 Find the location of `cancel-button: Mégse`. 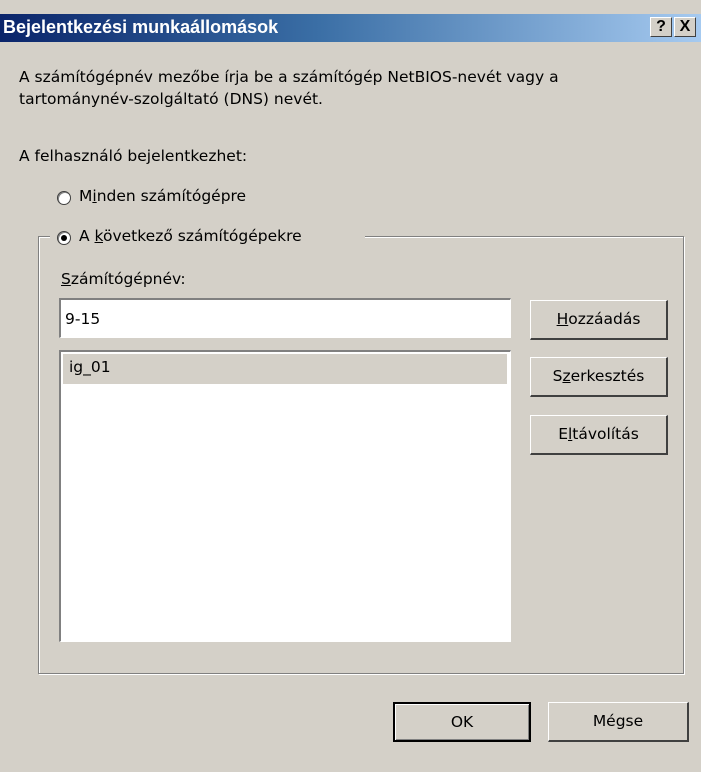

cancel-button: Mégse is located at coordinates (618, 722).